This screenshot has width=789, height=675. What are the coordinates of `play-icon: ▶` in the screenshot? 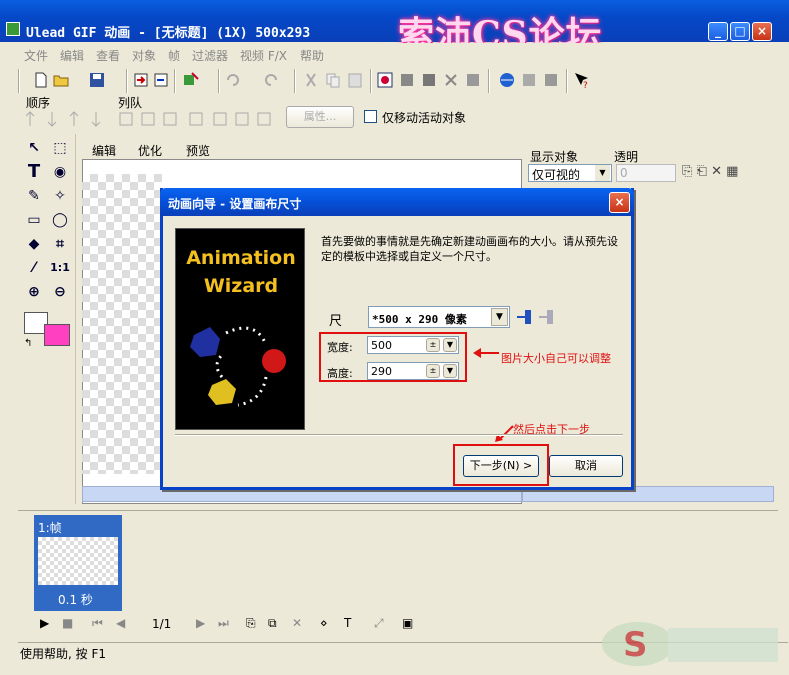 It's located at (44, 623).